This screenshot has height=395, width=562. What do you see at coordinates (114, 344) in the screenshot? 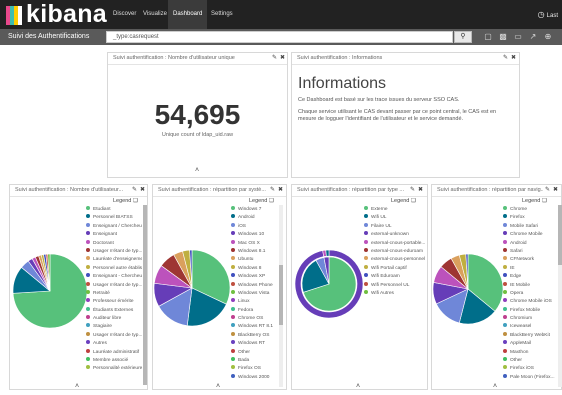
I see `legend-item: Autres` at bounding box center [114, 344].